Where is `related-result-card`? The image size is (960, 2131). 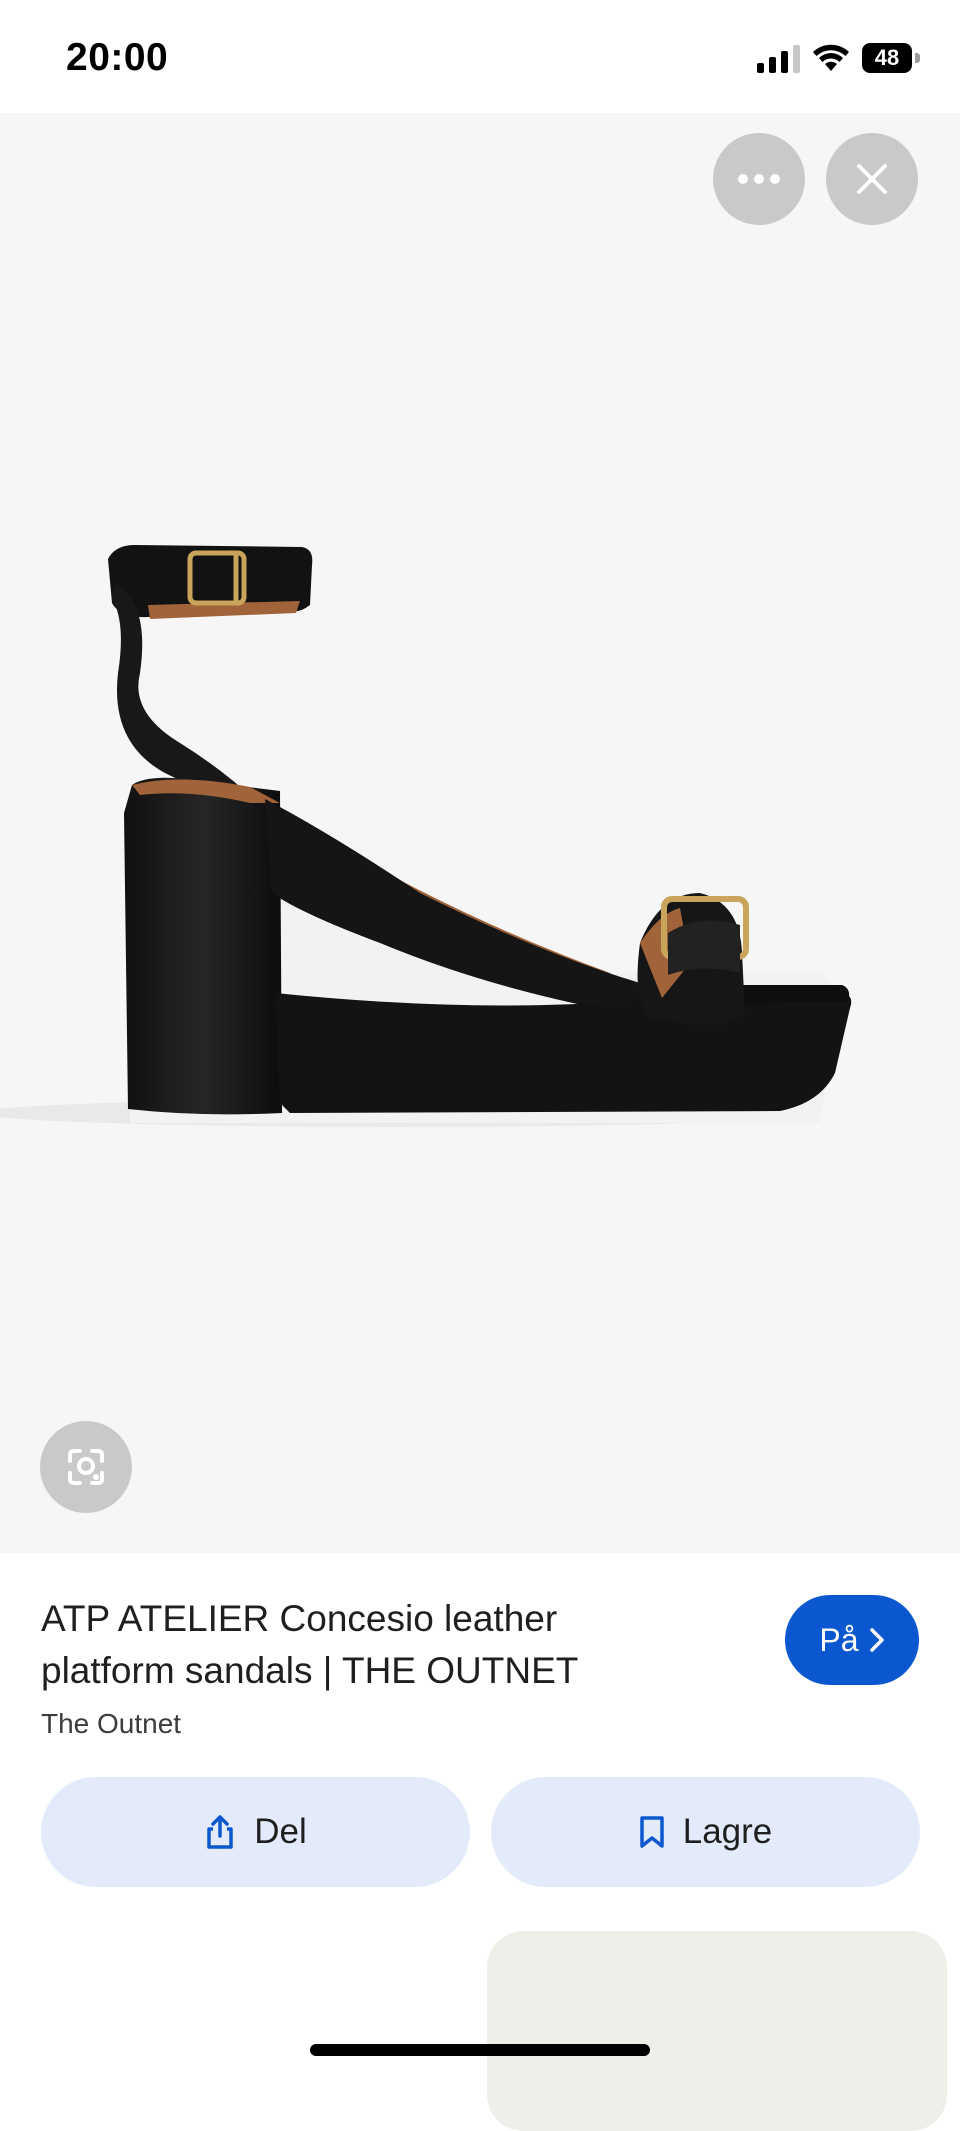
related-result-card is located at coordinates (717, 2031).